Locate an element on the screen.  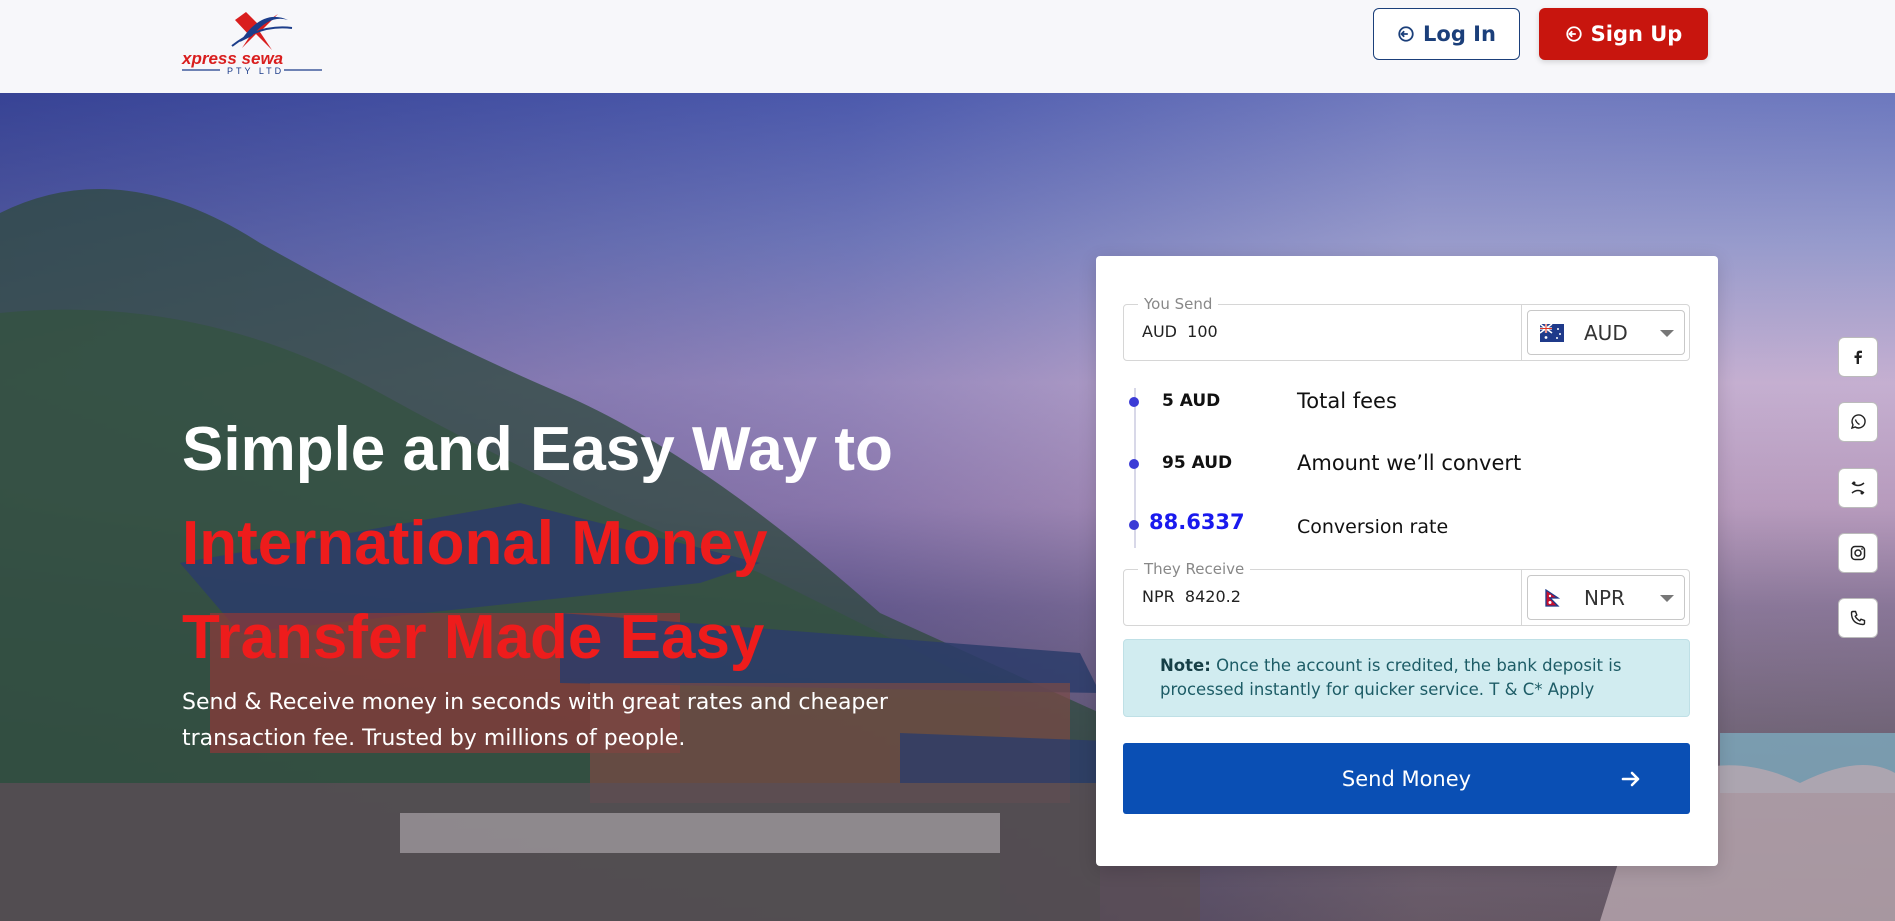
facebook-icon is located at coordinates (1858, 357).